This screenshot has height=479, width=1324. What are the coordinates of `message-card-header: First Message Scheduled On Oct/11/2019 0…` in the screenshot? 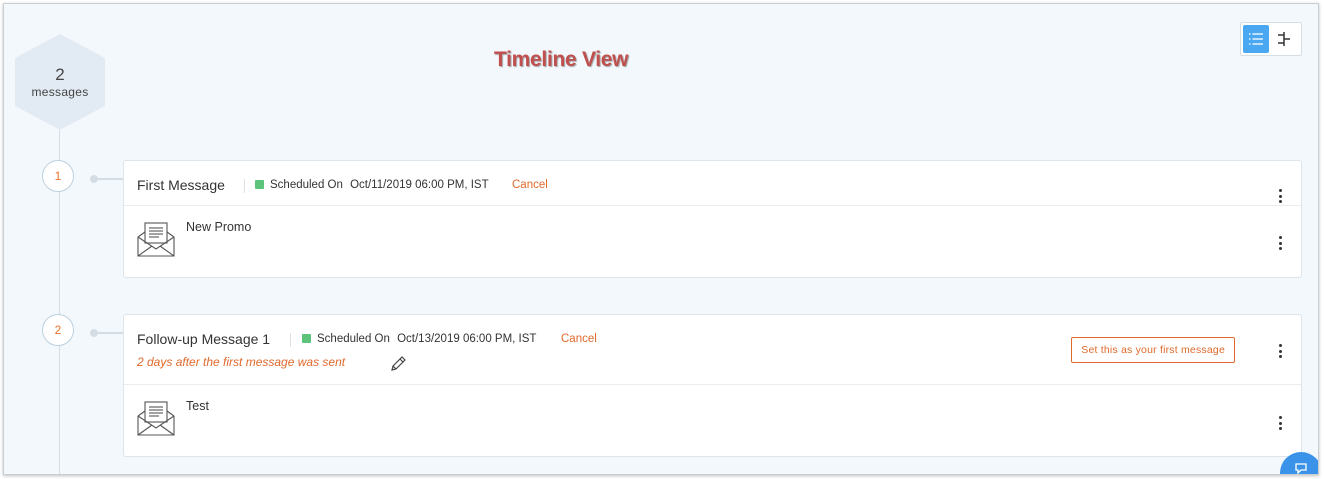 It's located at (712, 183).